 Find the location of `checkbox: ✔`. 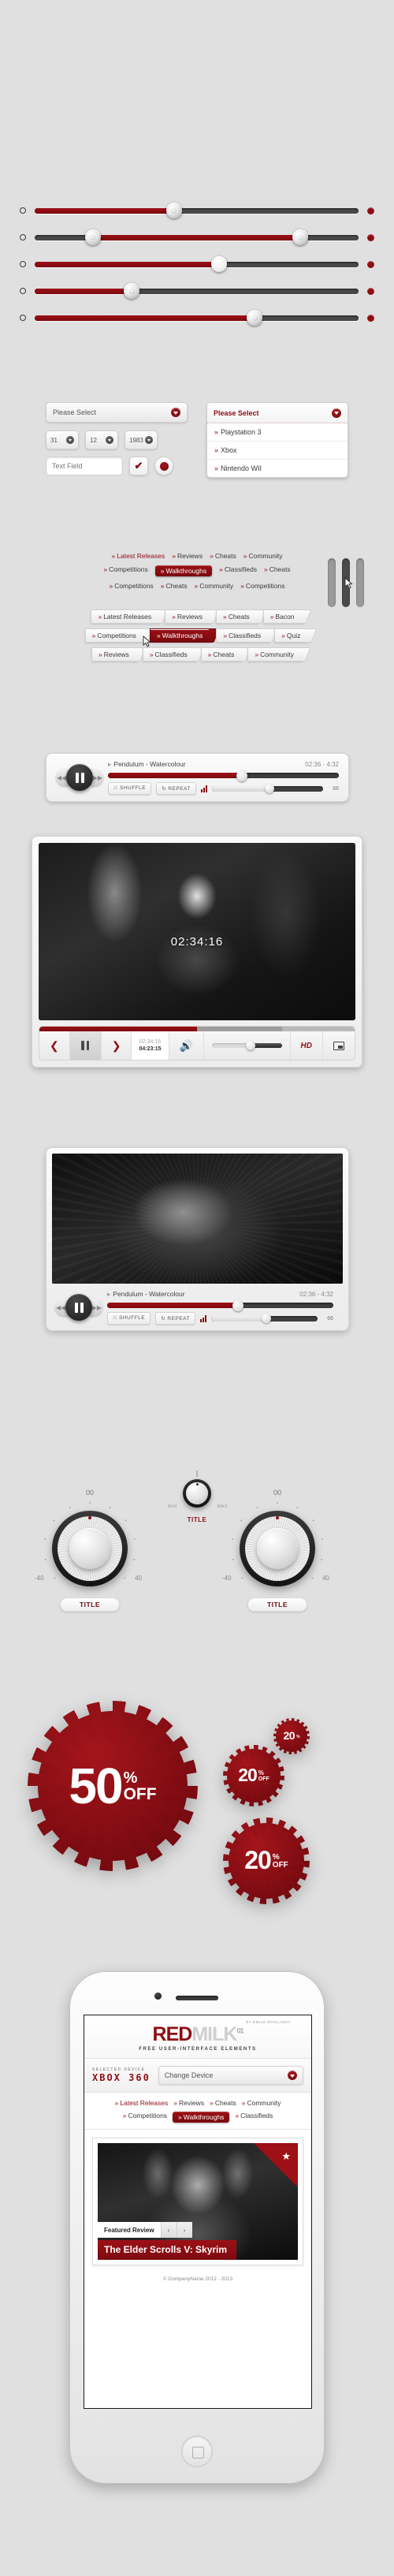

checkbox: ✔ is located at coordinates (139, 466).